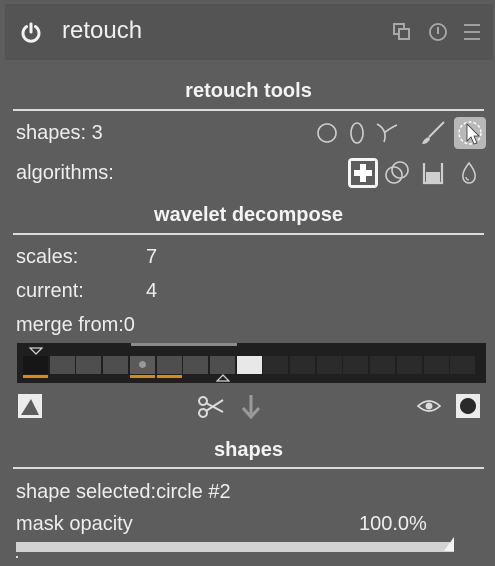  I want to click on pointer-icon, so click(470, 133).